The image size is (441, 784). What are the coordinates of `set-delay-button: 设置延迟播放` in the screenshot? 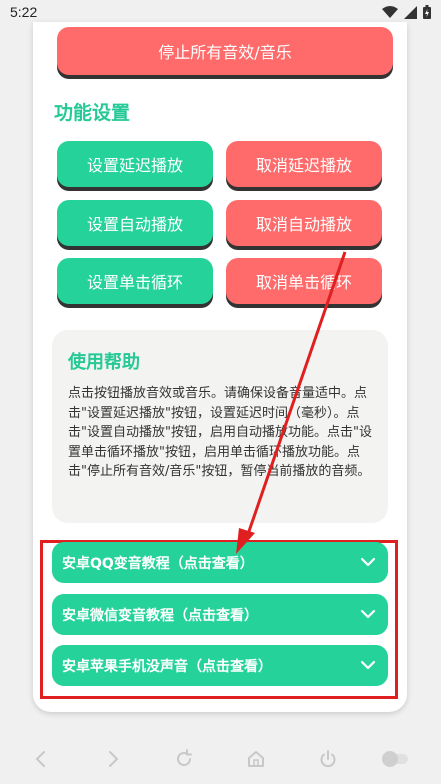 It's located at (135, 164).